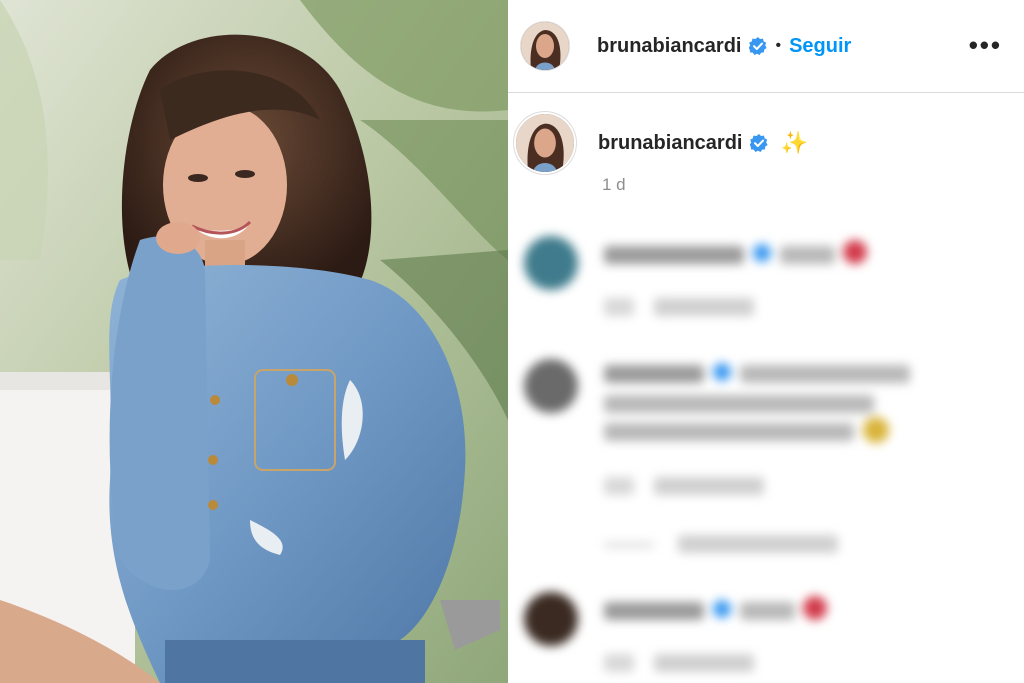 This screenshot has height=683, width=1024. What do you see at coordinates (670, 143) in the screenshot?
I see `caption-username: brunabiancardi` at bounding box center [670, 143].